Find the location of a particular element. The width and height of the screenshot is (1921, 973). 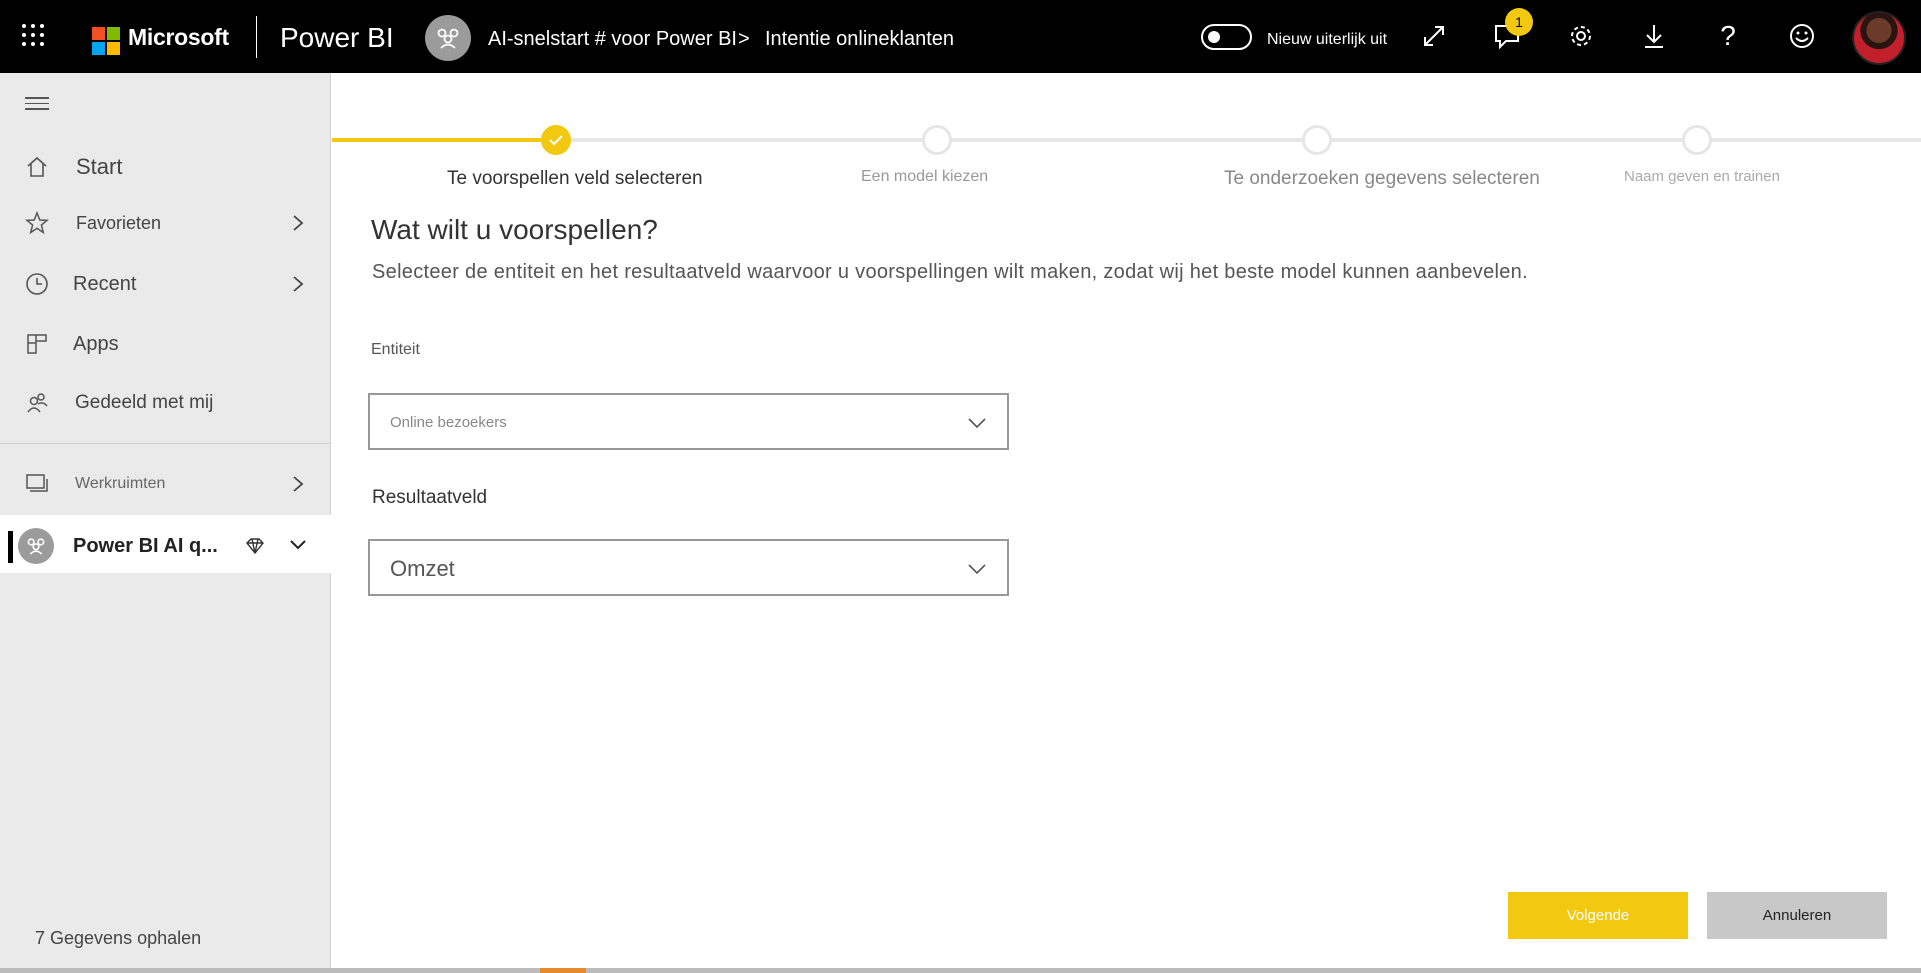

result-field-label: Resultaatveld is located at coordinates (430, 497).